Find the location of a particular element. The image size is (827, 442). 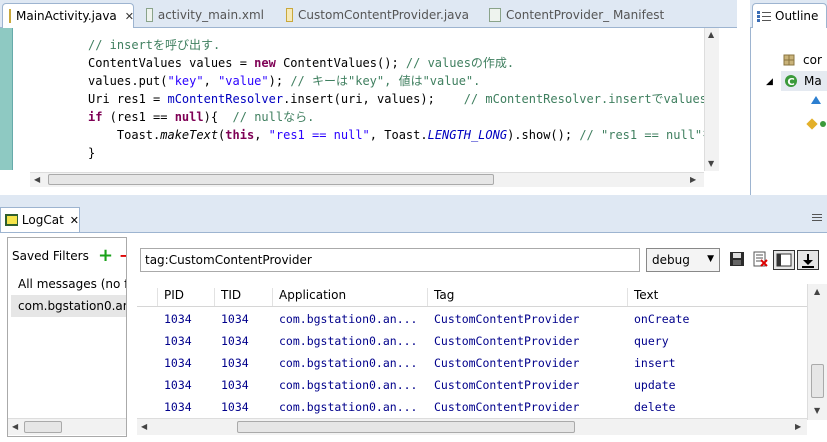

svg-text: C is located at coordinates (790, 82).